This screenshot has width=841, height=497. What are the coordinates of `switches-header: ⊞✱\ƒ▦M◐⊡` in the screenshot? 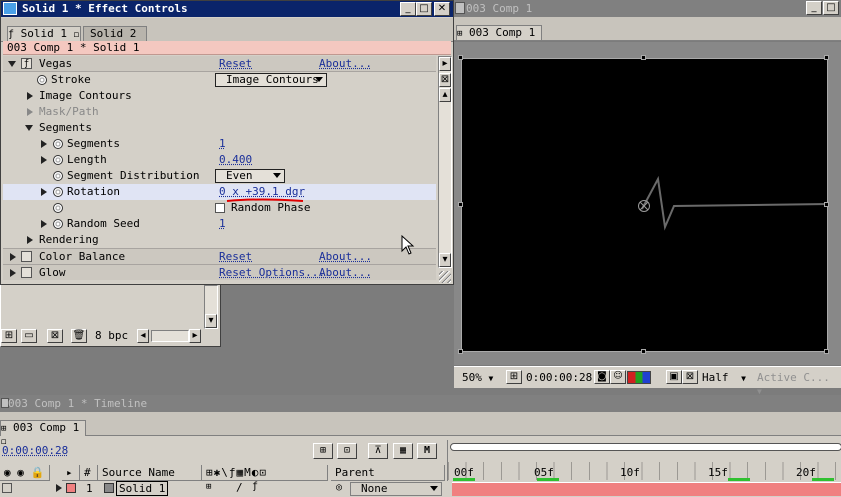 It's located at (265, 473).